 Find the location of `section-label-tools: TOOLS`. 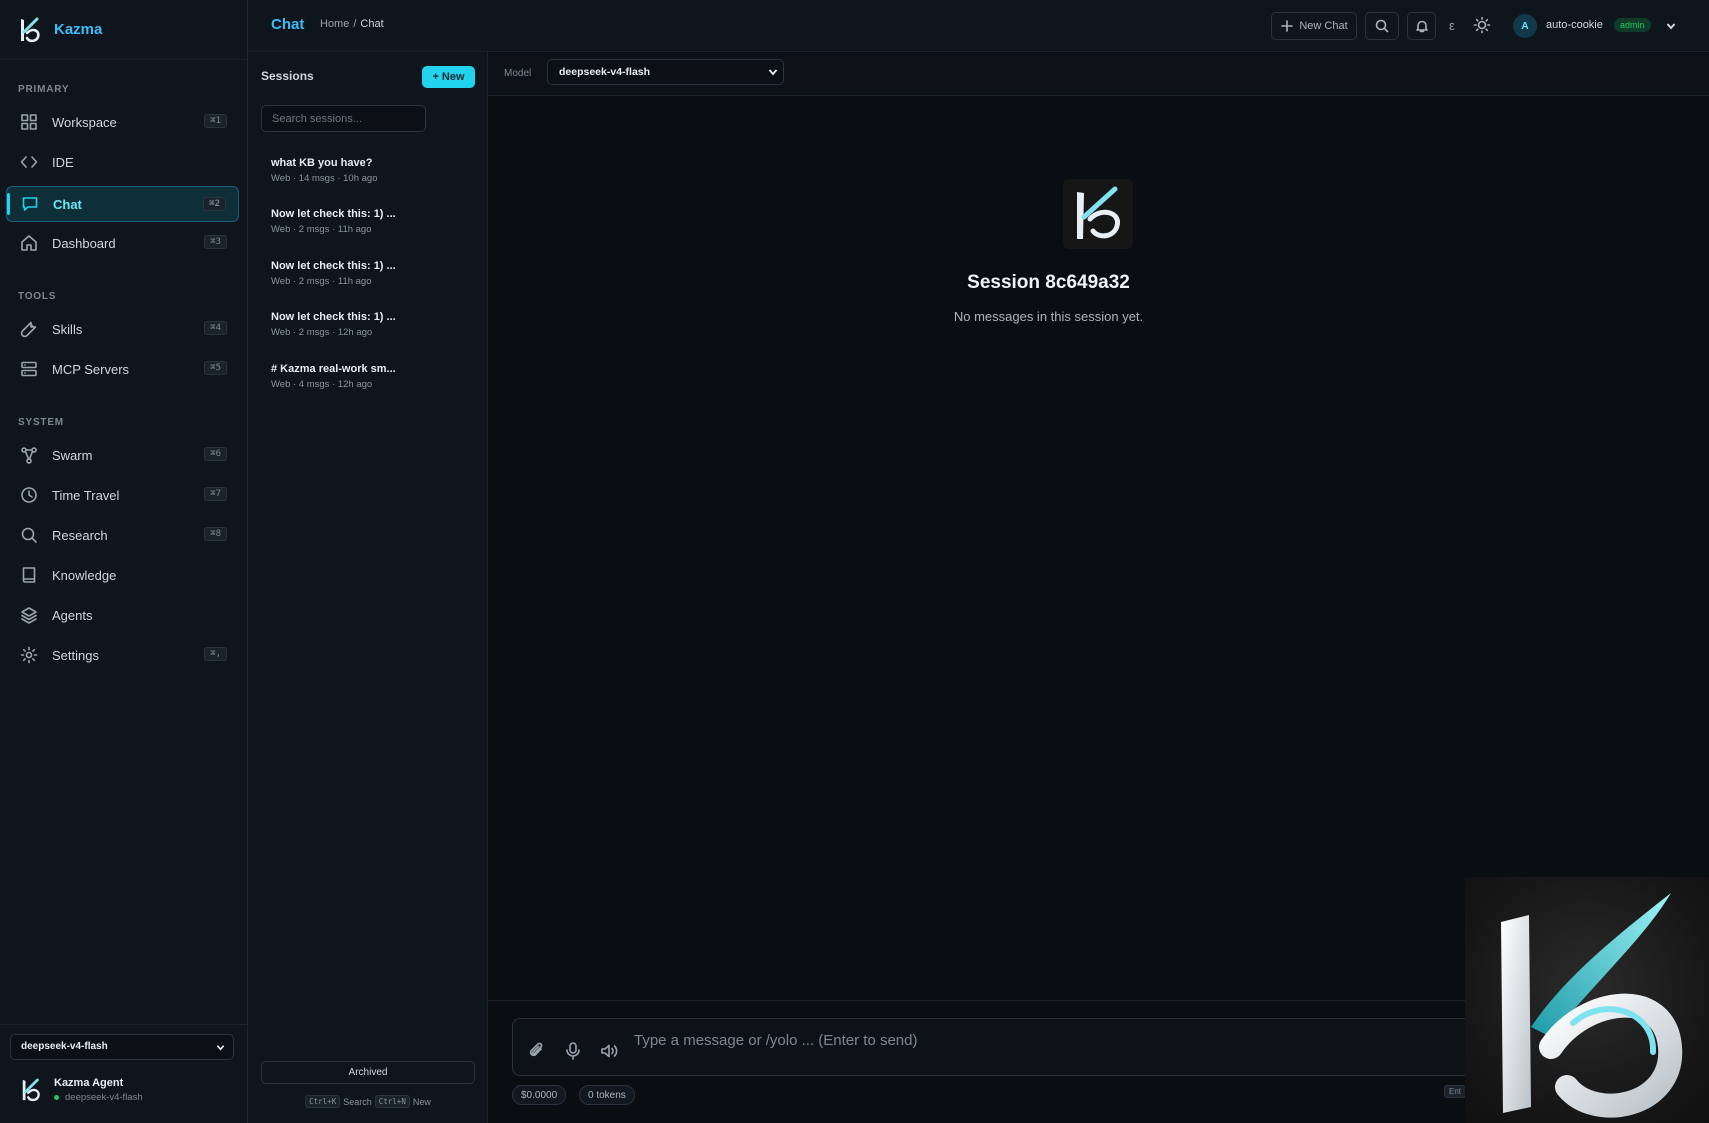

section-label-tools: TOOLS is located at coordinates (37, 296).